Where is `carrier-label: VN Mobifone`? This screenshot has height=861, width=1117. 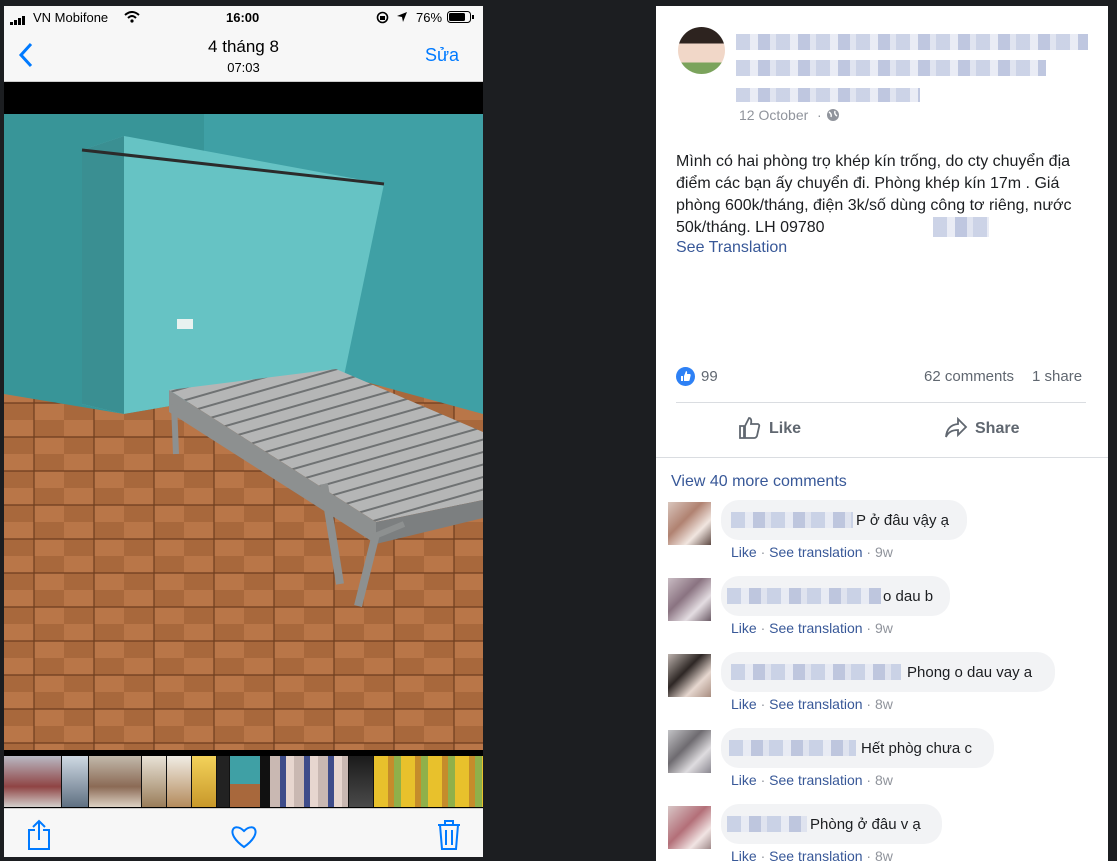 carrier-label: VN Mobifone is located at coordinates (71, 17).